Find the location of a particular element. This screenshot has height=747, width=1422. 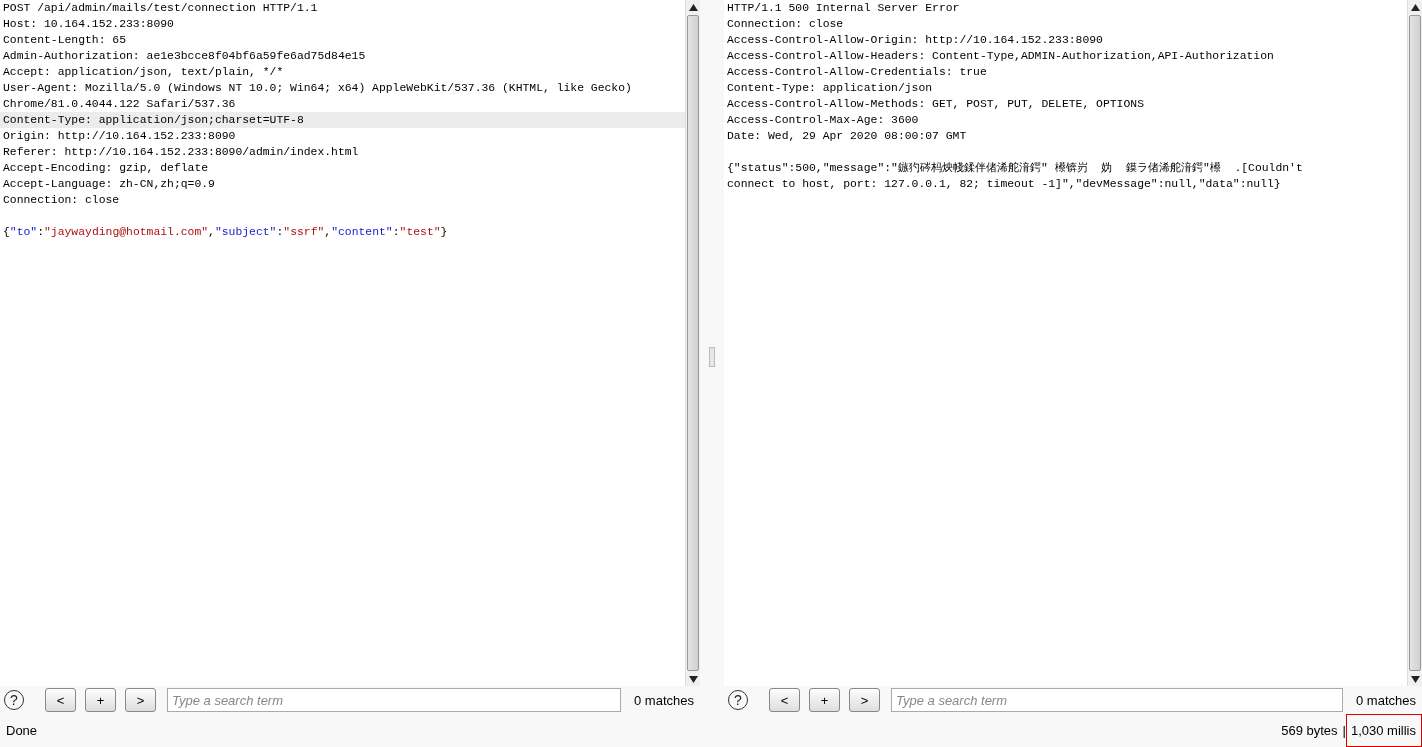

header-line: Origin: http://10.164.152.233:8090 is located at coordinates (119, 136).